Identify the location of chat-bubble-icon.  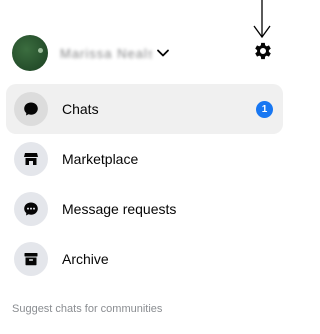
(31, 109).